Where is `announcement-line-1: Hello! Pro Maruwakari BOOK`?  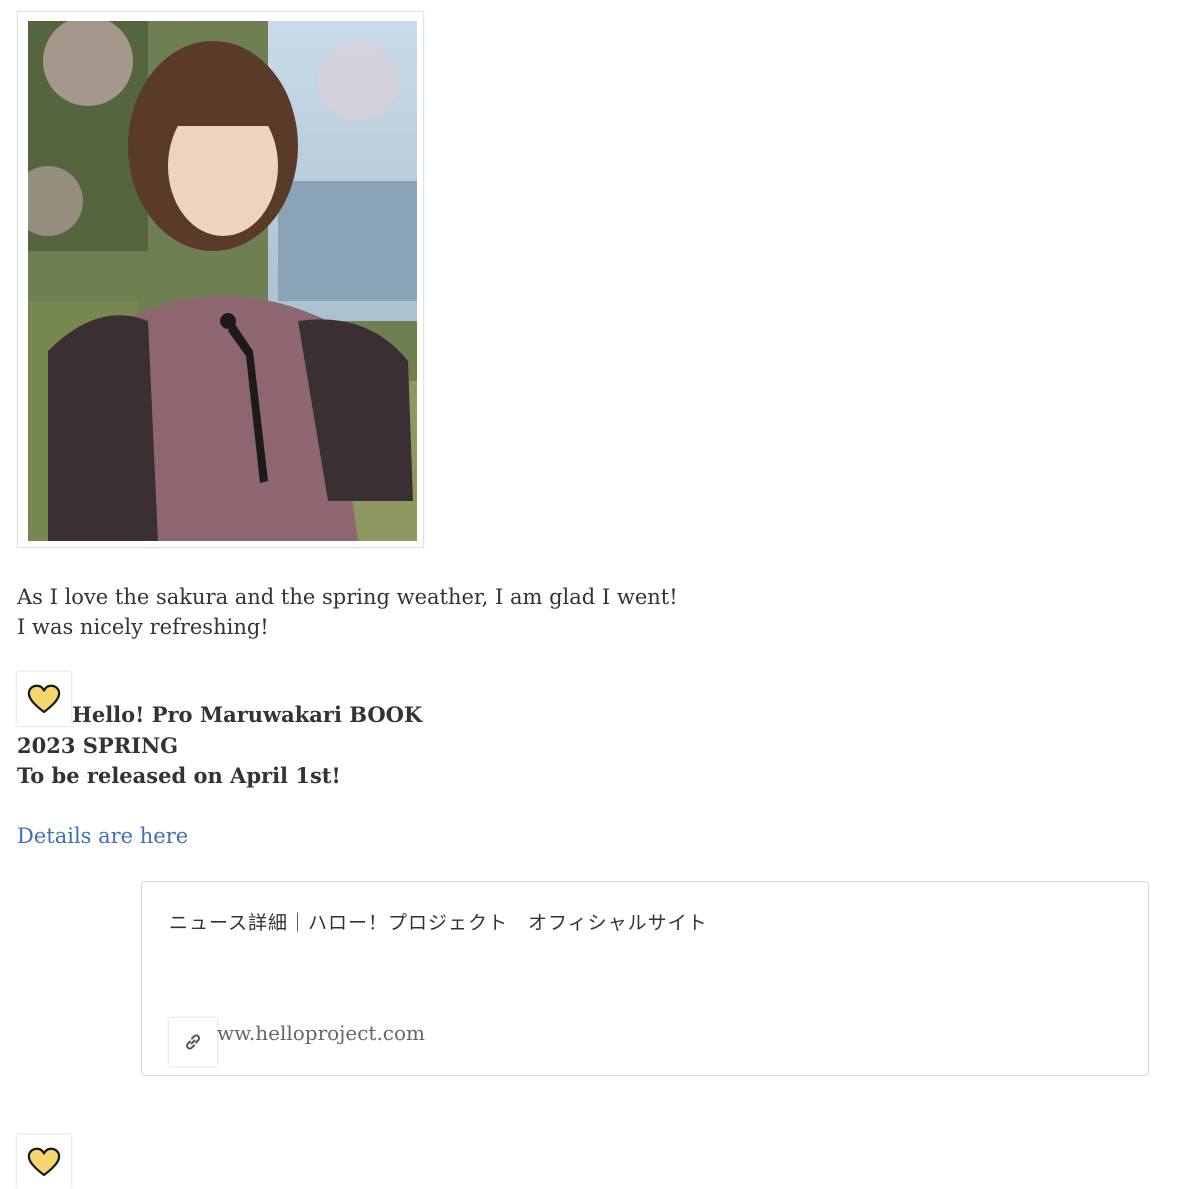 announcement-line-1: Hello! Pro Maruwakari BOOK is located at coordinates (247, 714).